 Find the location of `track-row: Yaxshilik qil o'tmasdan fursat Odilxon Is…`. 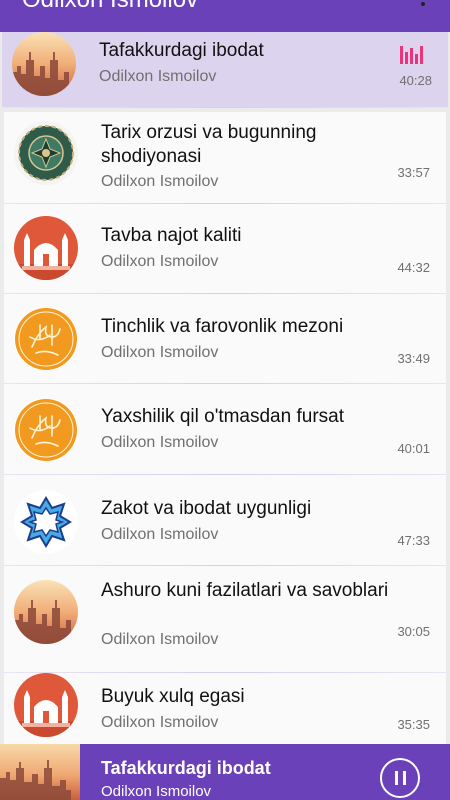

track-row: Yaxshilik qil o'tmasdan fursat Odilxon Is… is located at coordinates (225, 429).